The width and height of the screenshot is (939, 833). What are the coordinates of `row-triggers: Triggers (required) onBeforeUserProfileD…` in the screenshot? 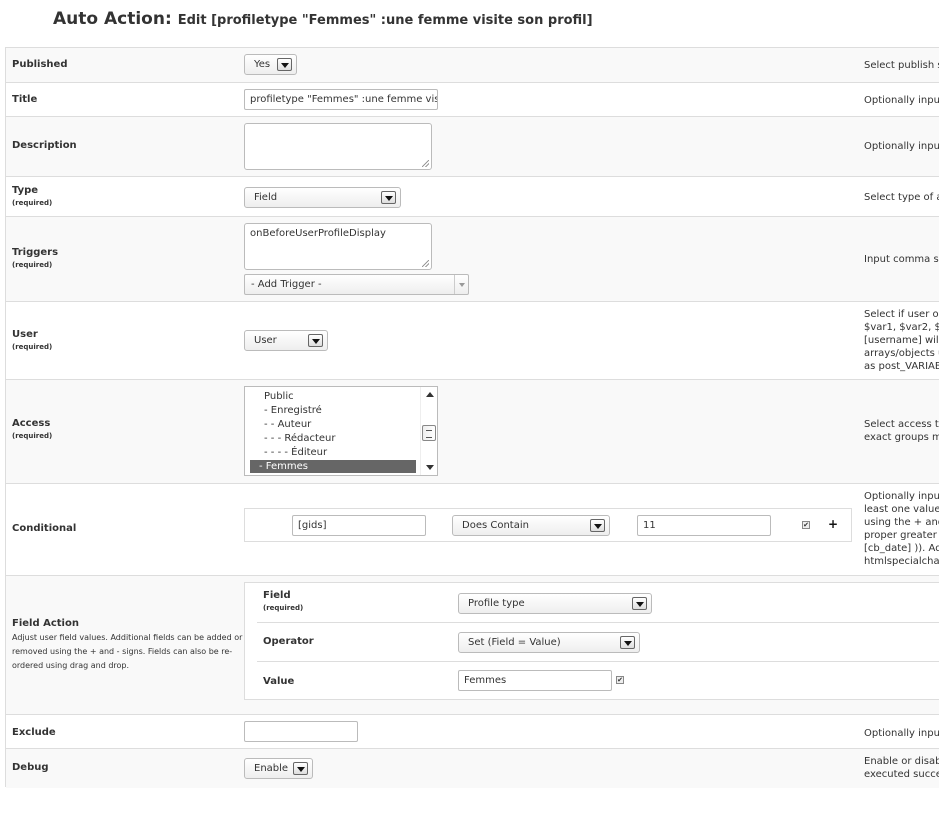 It's located at (472, 258).